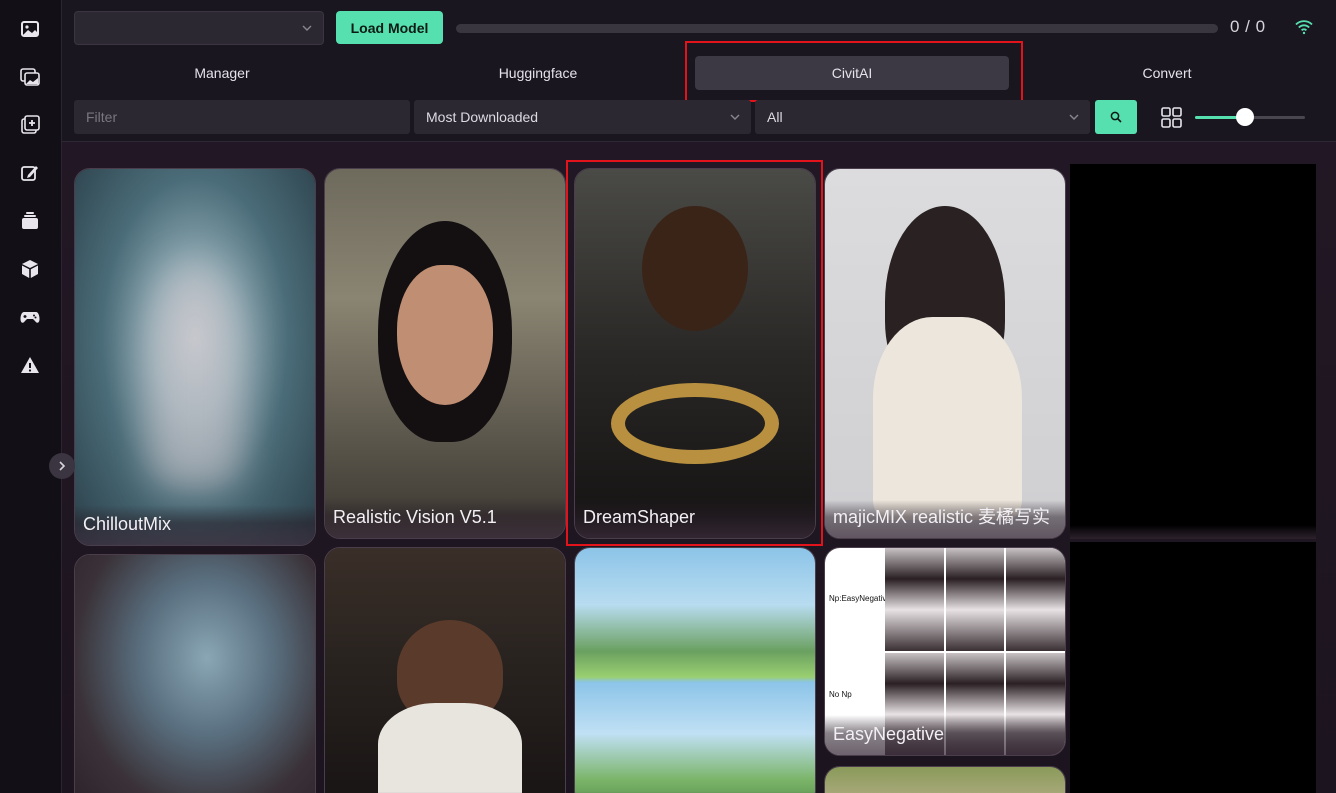 Image resolution: width=1336 pixels, height=793 pixels. What do you see at coordinates (30, 317) in the screenshot?
I see `gamepad-icon` at bounding box center [30, 317].